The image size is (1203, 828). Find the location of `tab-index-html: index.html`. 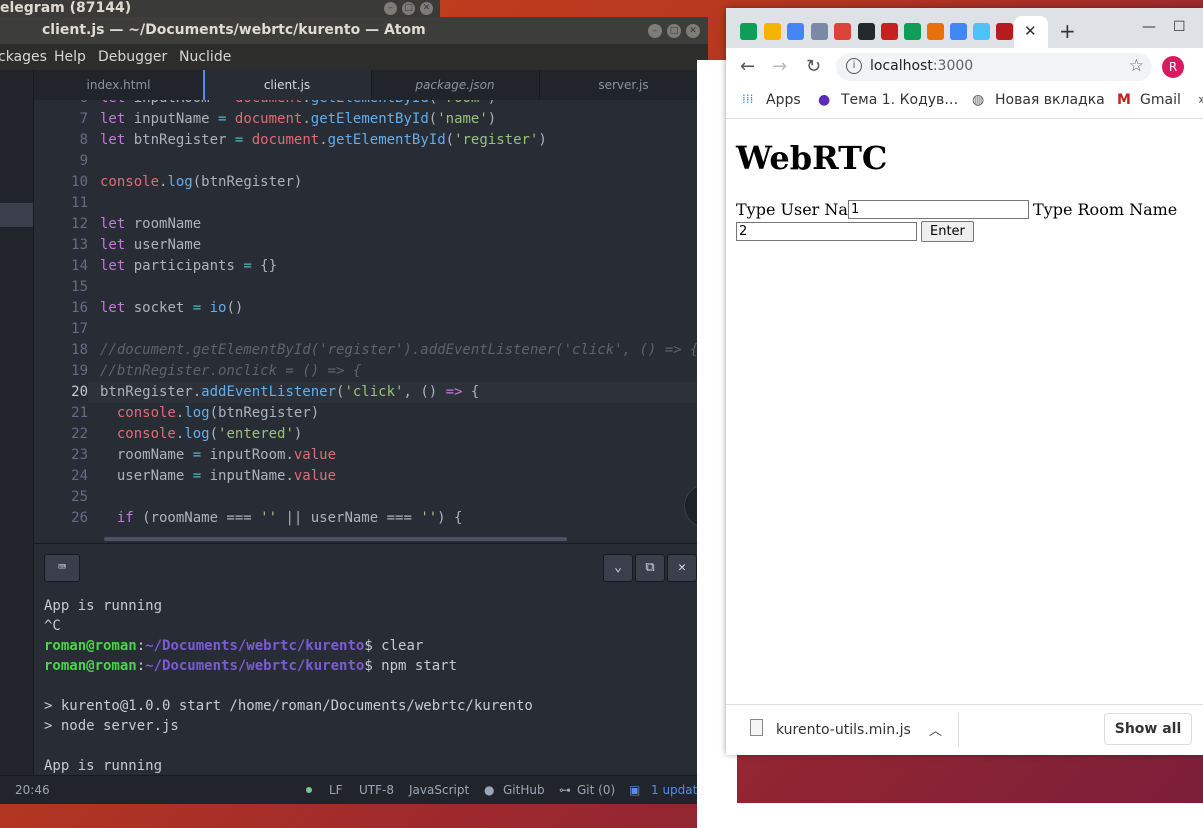

tab-index-html: index.html is located at coordinates (119, 85).